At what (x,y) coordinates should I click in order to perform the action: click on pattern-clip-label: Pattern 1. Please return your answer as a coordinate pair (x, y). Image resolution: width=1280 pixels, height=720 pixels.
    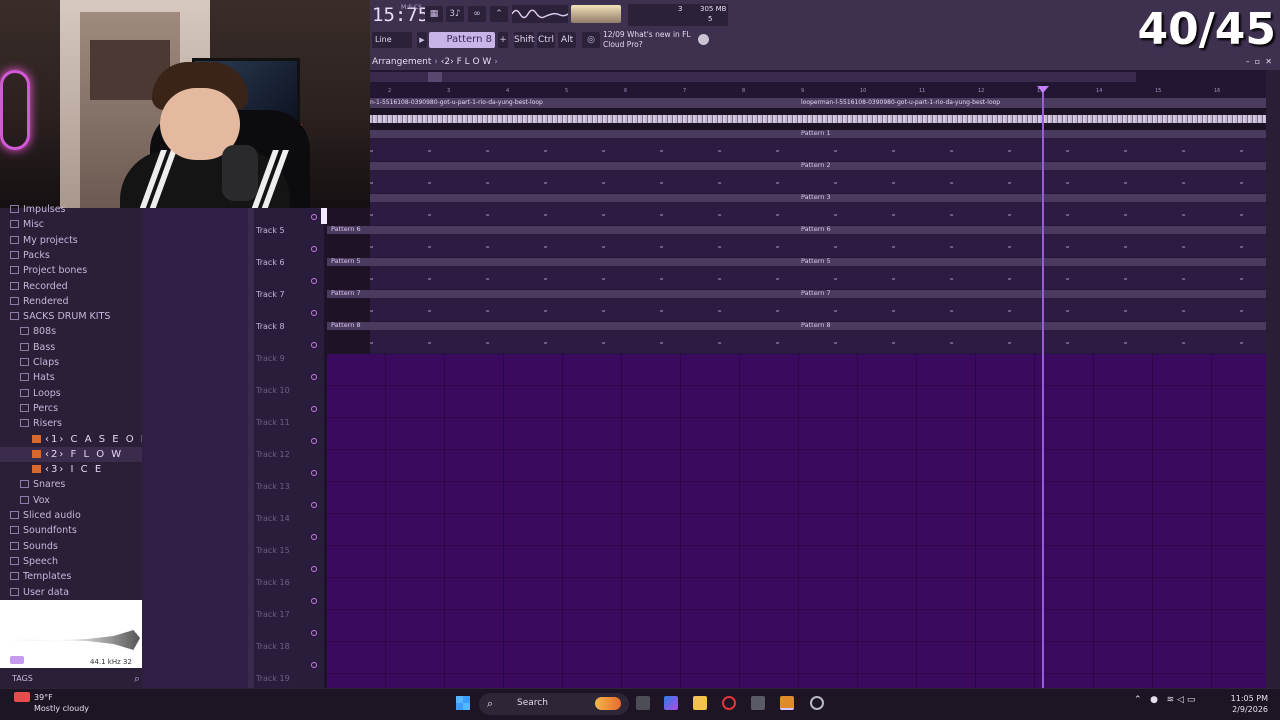
    Looking at the image, I should click on (816, 133).